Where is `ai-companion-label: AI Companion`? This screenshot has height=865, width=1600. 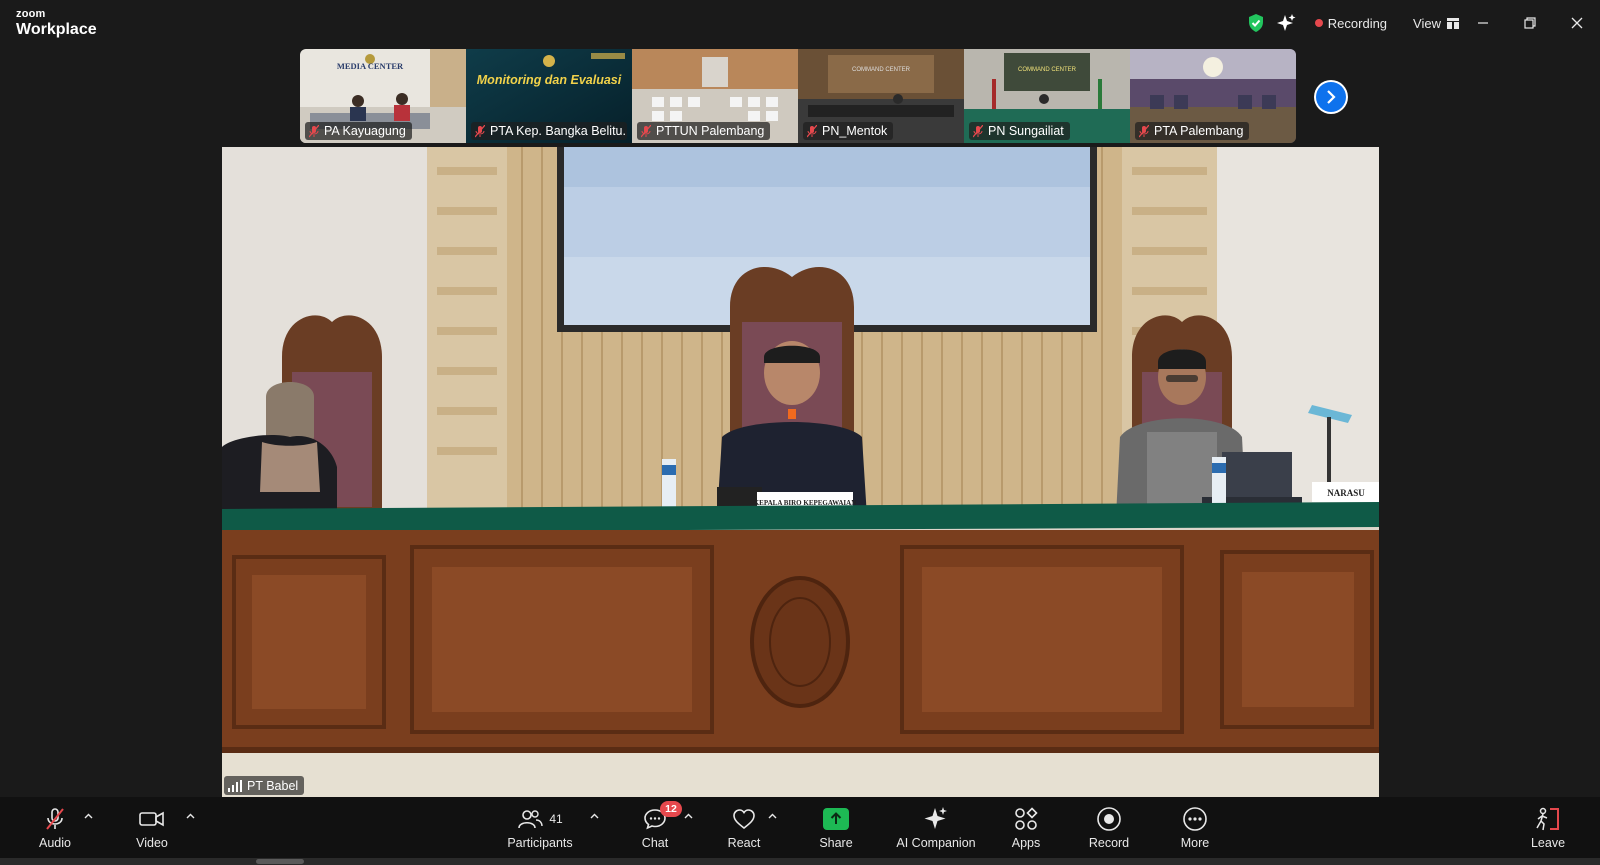
ai-companion-label: AI Companion is located at coordinates (936, 843).